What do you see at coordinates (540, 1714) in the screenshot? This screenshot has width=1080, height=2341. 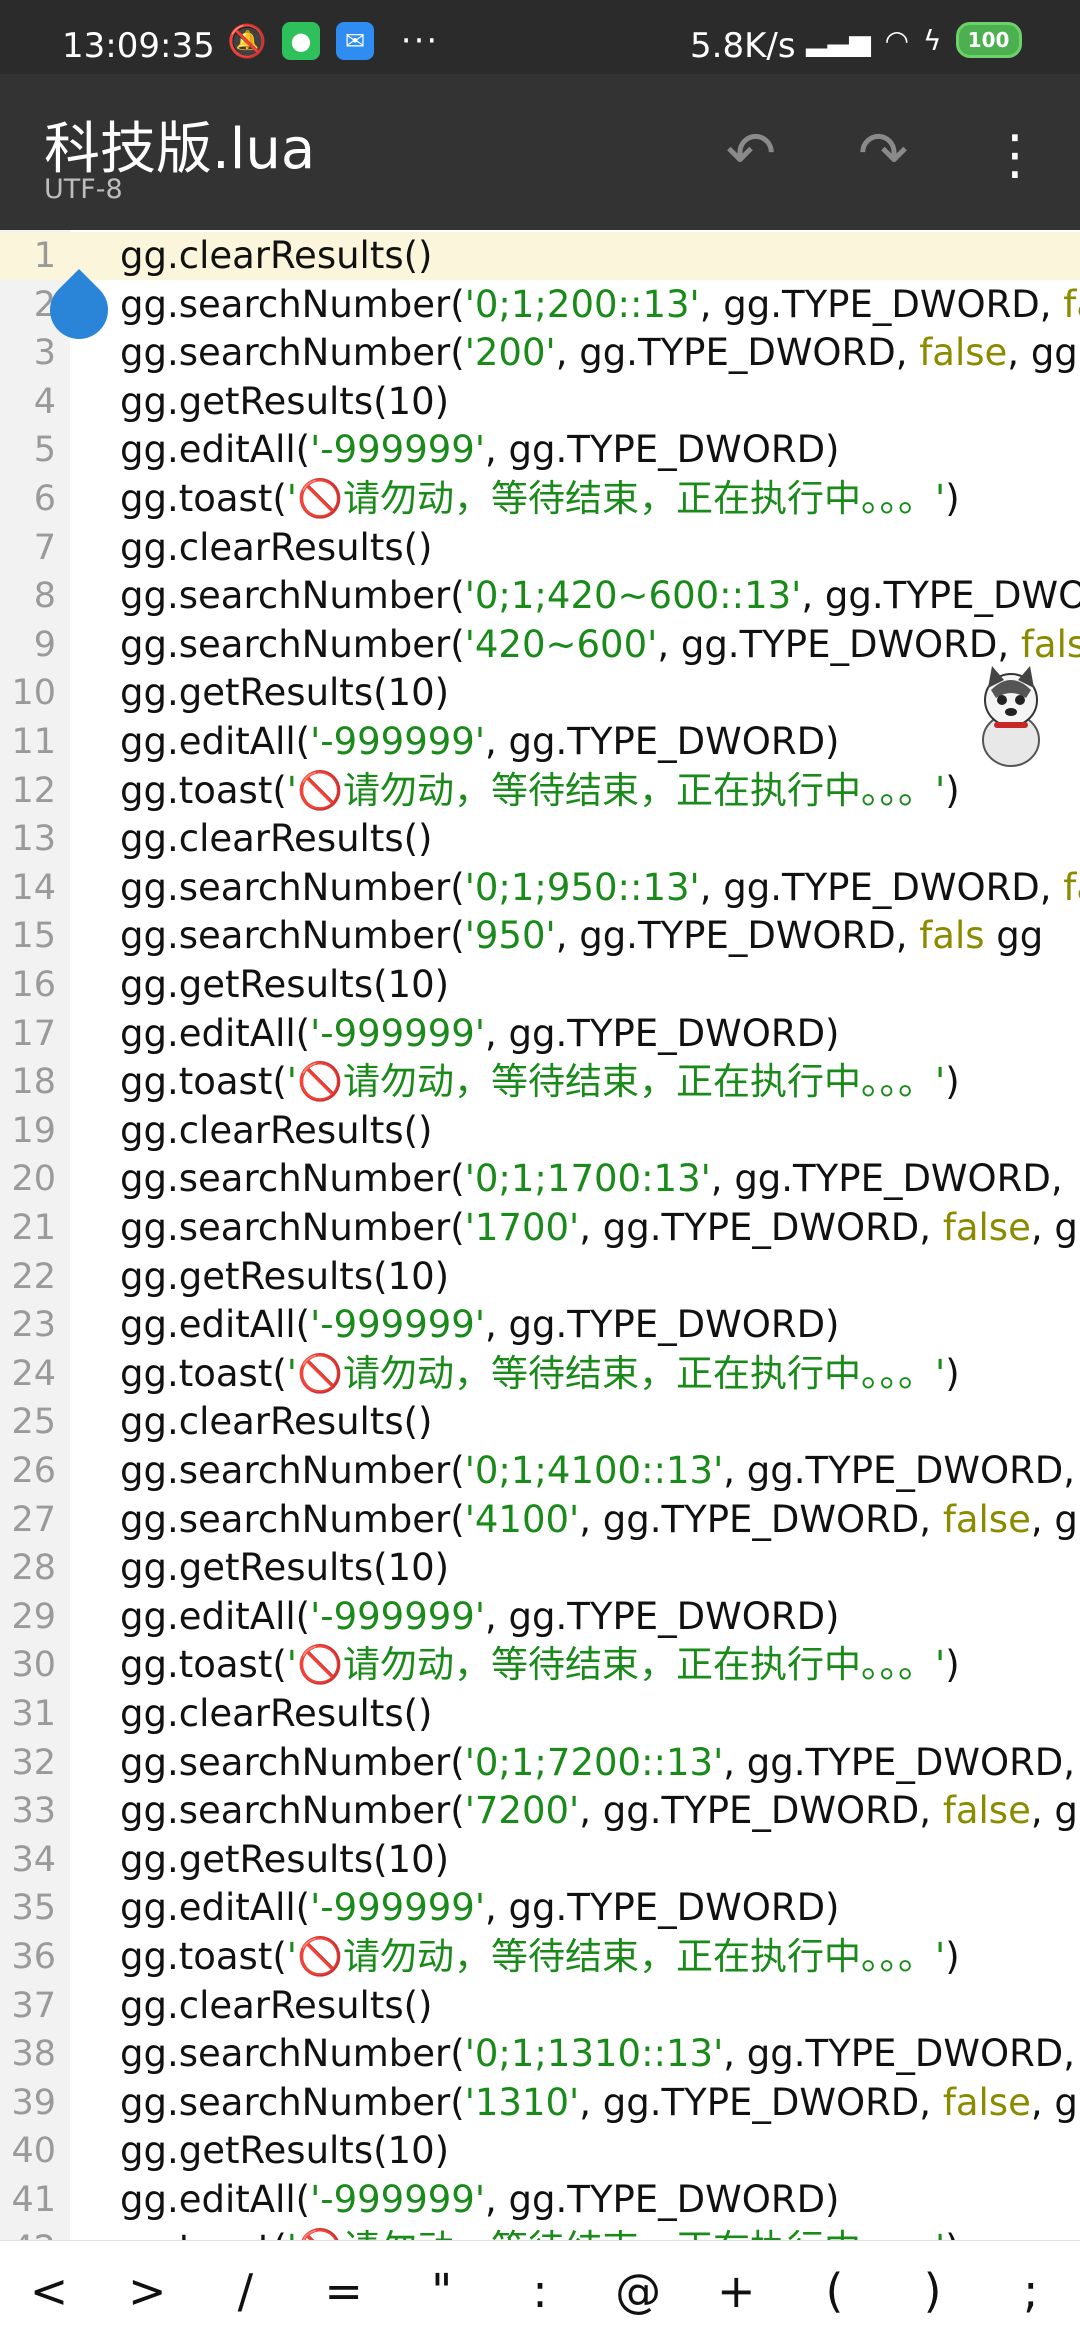 I see `code-line: 31 gg.clearResults()` at bounding box center [540, 1714].